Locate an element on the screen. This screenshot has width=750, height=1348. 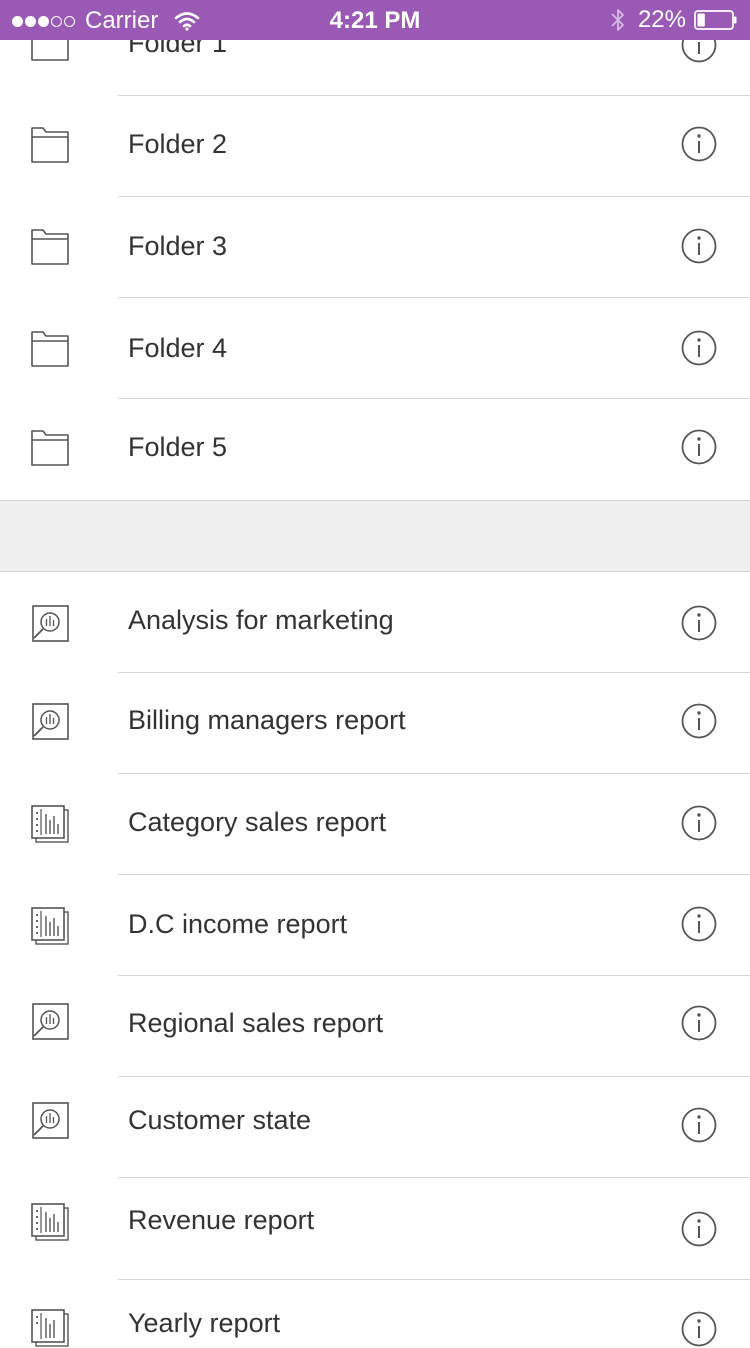
status-right: 22% is located at coordinates (673, 20).